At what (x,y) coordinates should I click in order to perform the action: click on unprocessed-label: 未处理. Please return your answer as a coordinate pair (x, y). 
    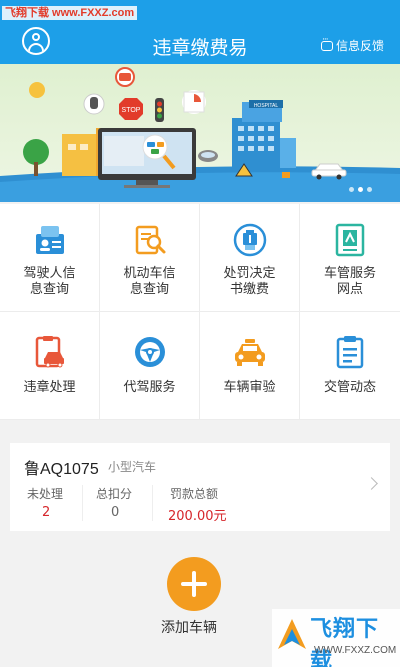
    Looking at the image, I should click on (45, 494).